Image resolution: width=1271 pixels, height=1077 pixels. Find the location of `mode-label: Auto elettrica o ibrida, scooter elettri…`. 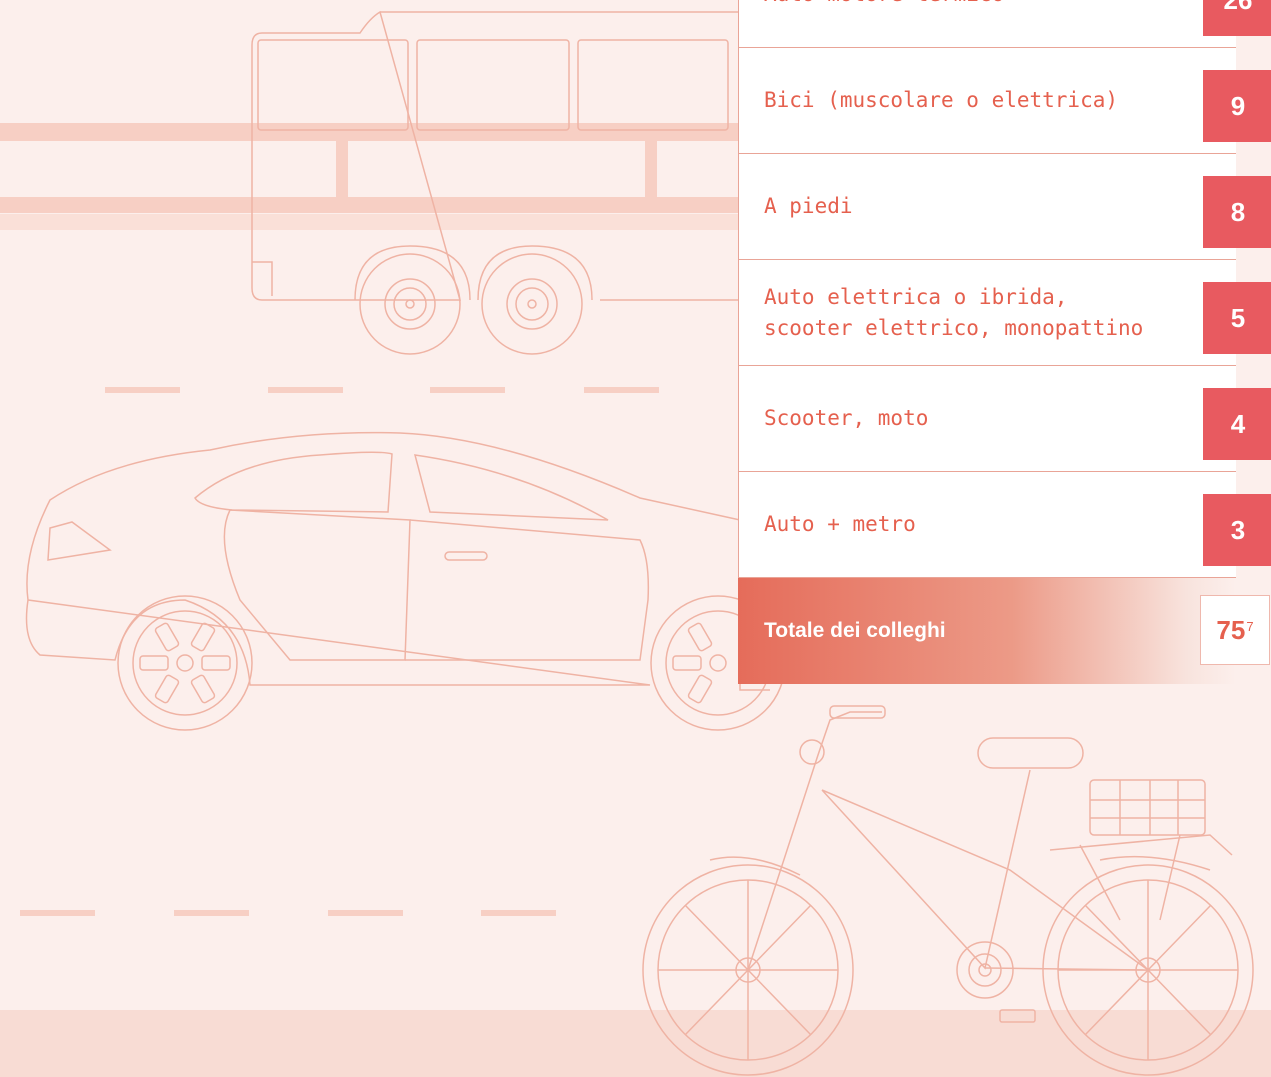

mode-label: Auto elettrica o ibrida, scooter elettri… is located at coordinates (954, 312).